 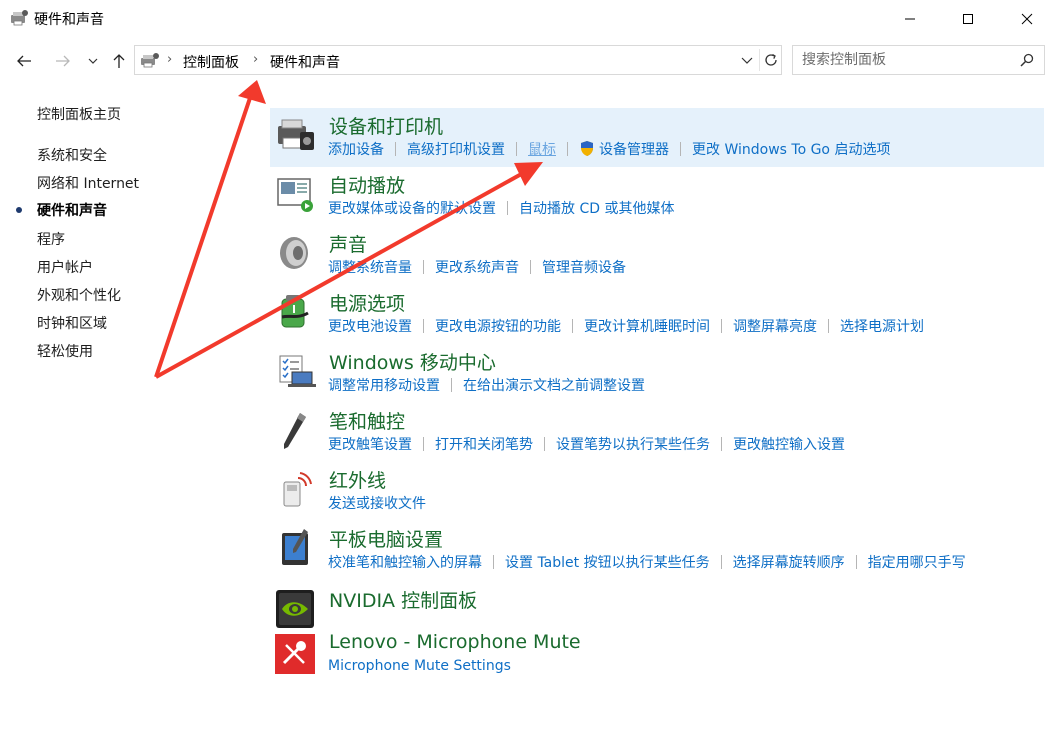 I want to click on sidebar-item-ease-of-access: 轻松使用, so click(x=65, y=351).